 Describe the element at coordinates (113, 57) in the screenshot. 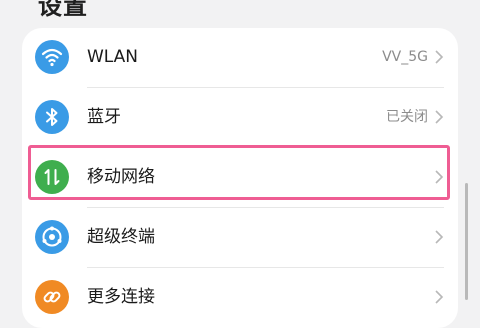

I see `settings-item-label: WLAN` at that location.